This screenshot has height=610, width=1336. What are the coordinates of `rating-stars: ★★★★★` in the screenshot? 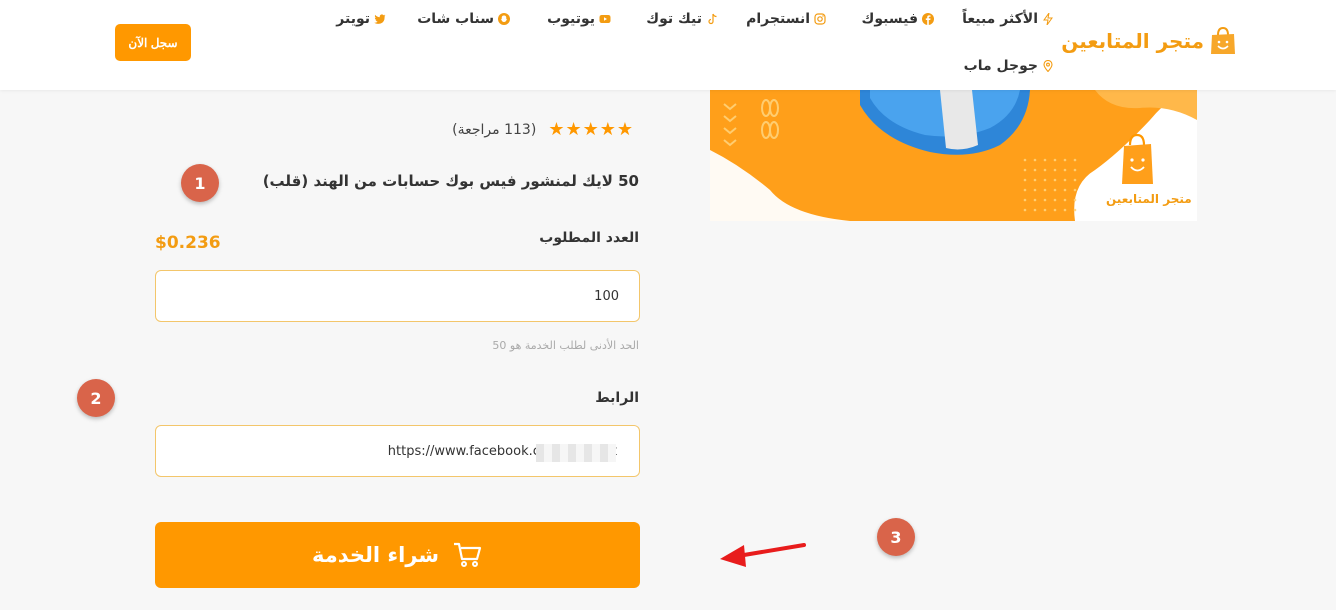 It's located at (591, 129).